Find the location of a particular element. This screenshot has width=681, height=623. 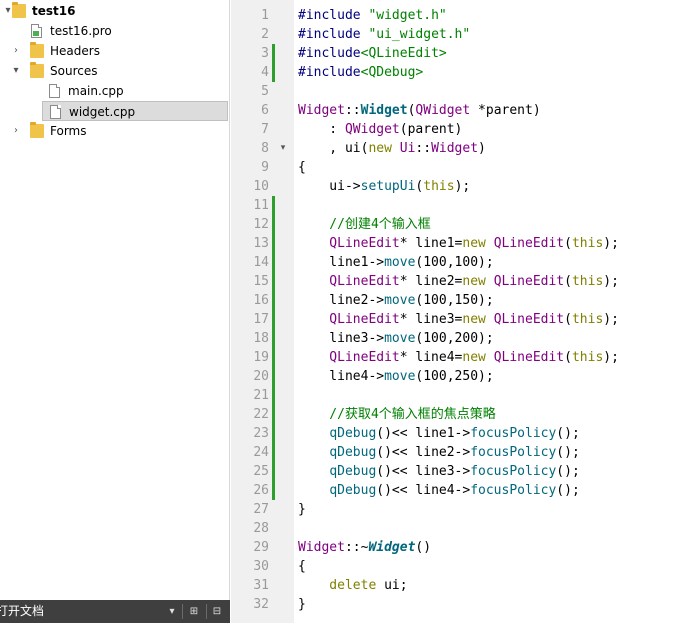

line-number: 12 is located at coordinates (261, 224).